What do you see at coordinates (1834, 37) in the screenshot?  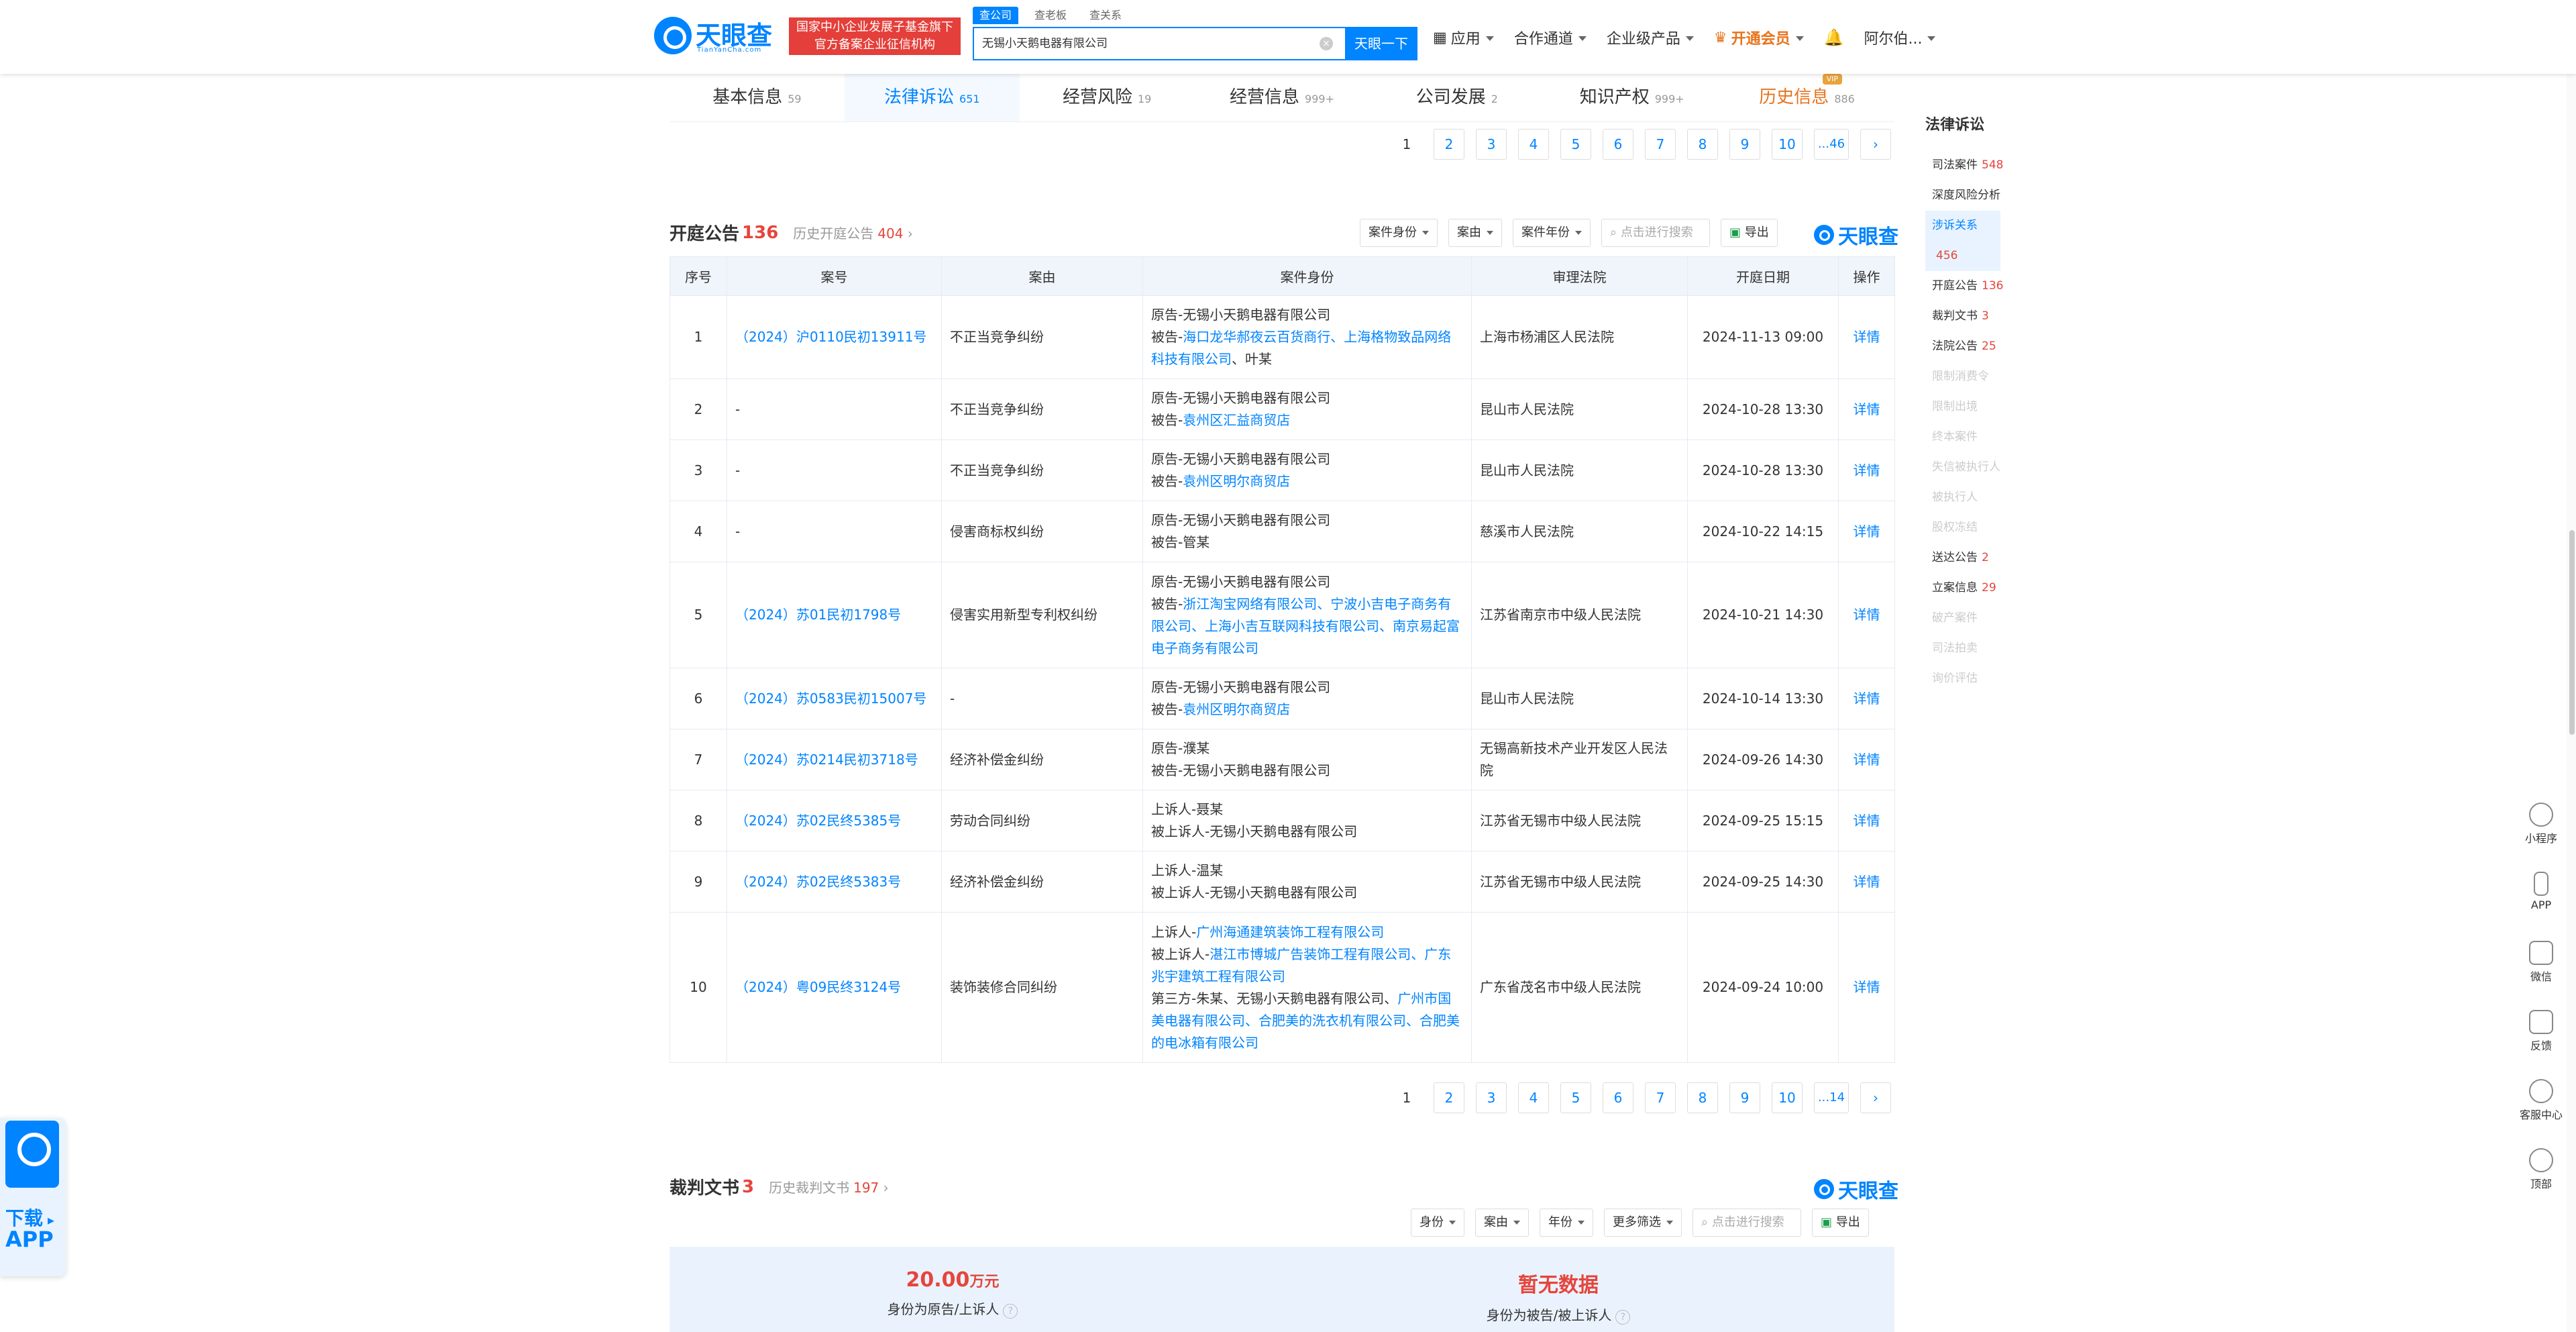 I see `bell-icon: 🔔` at bounding box center [1834, 37].